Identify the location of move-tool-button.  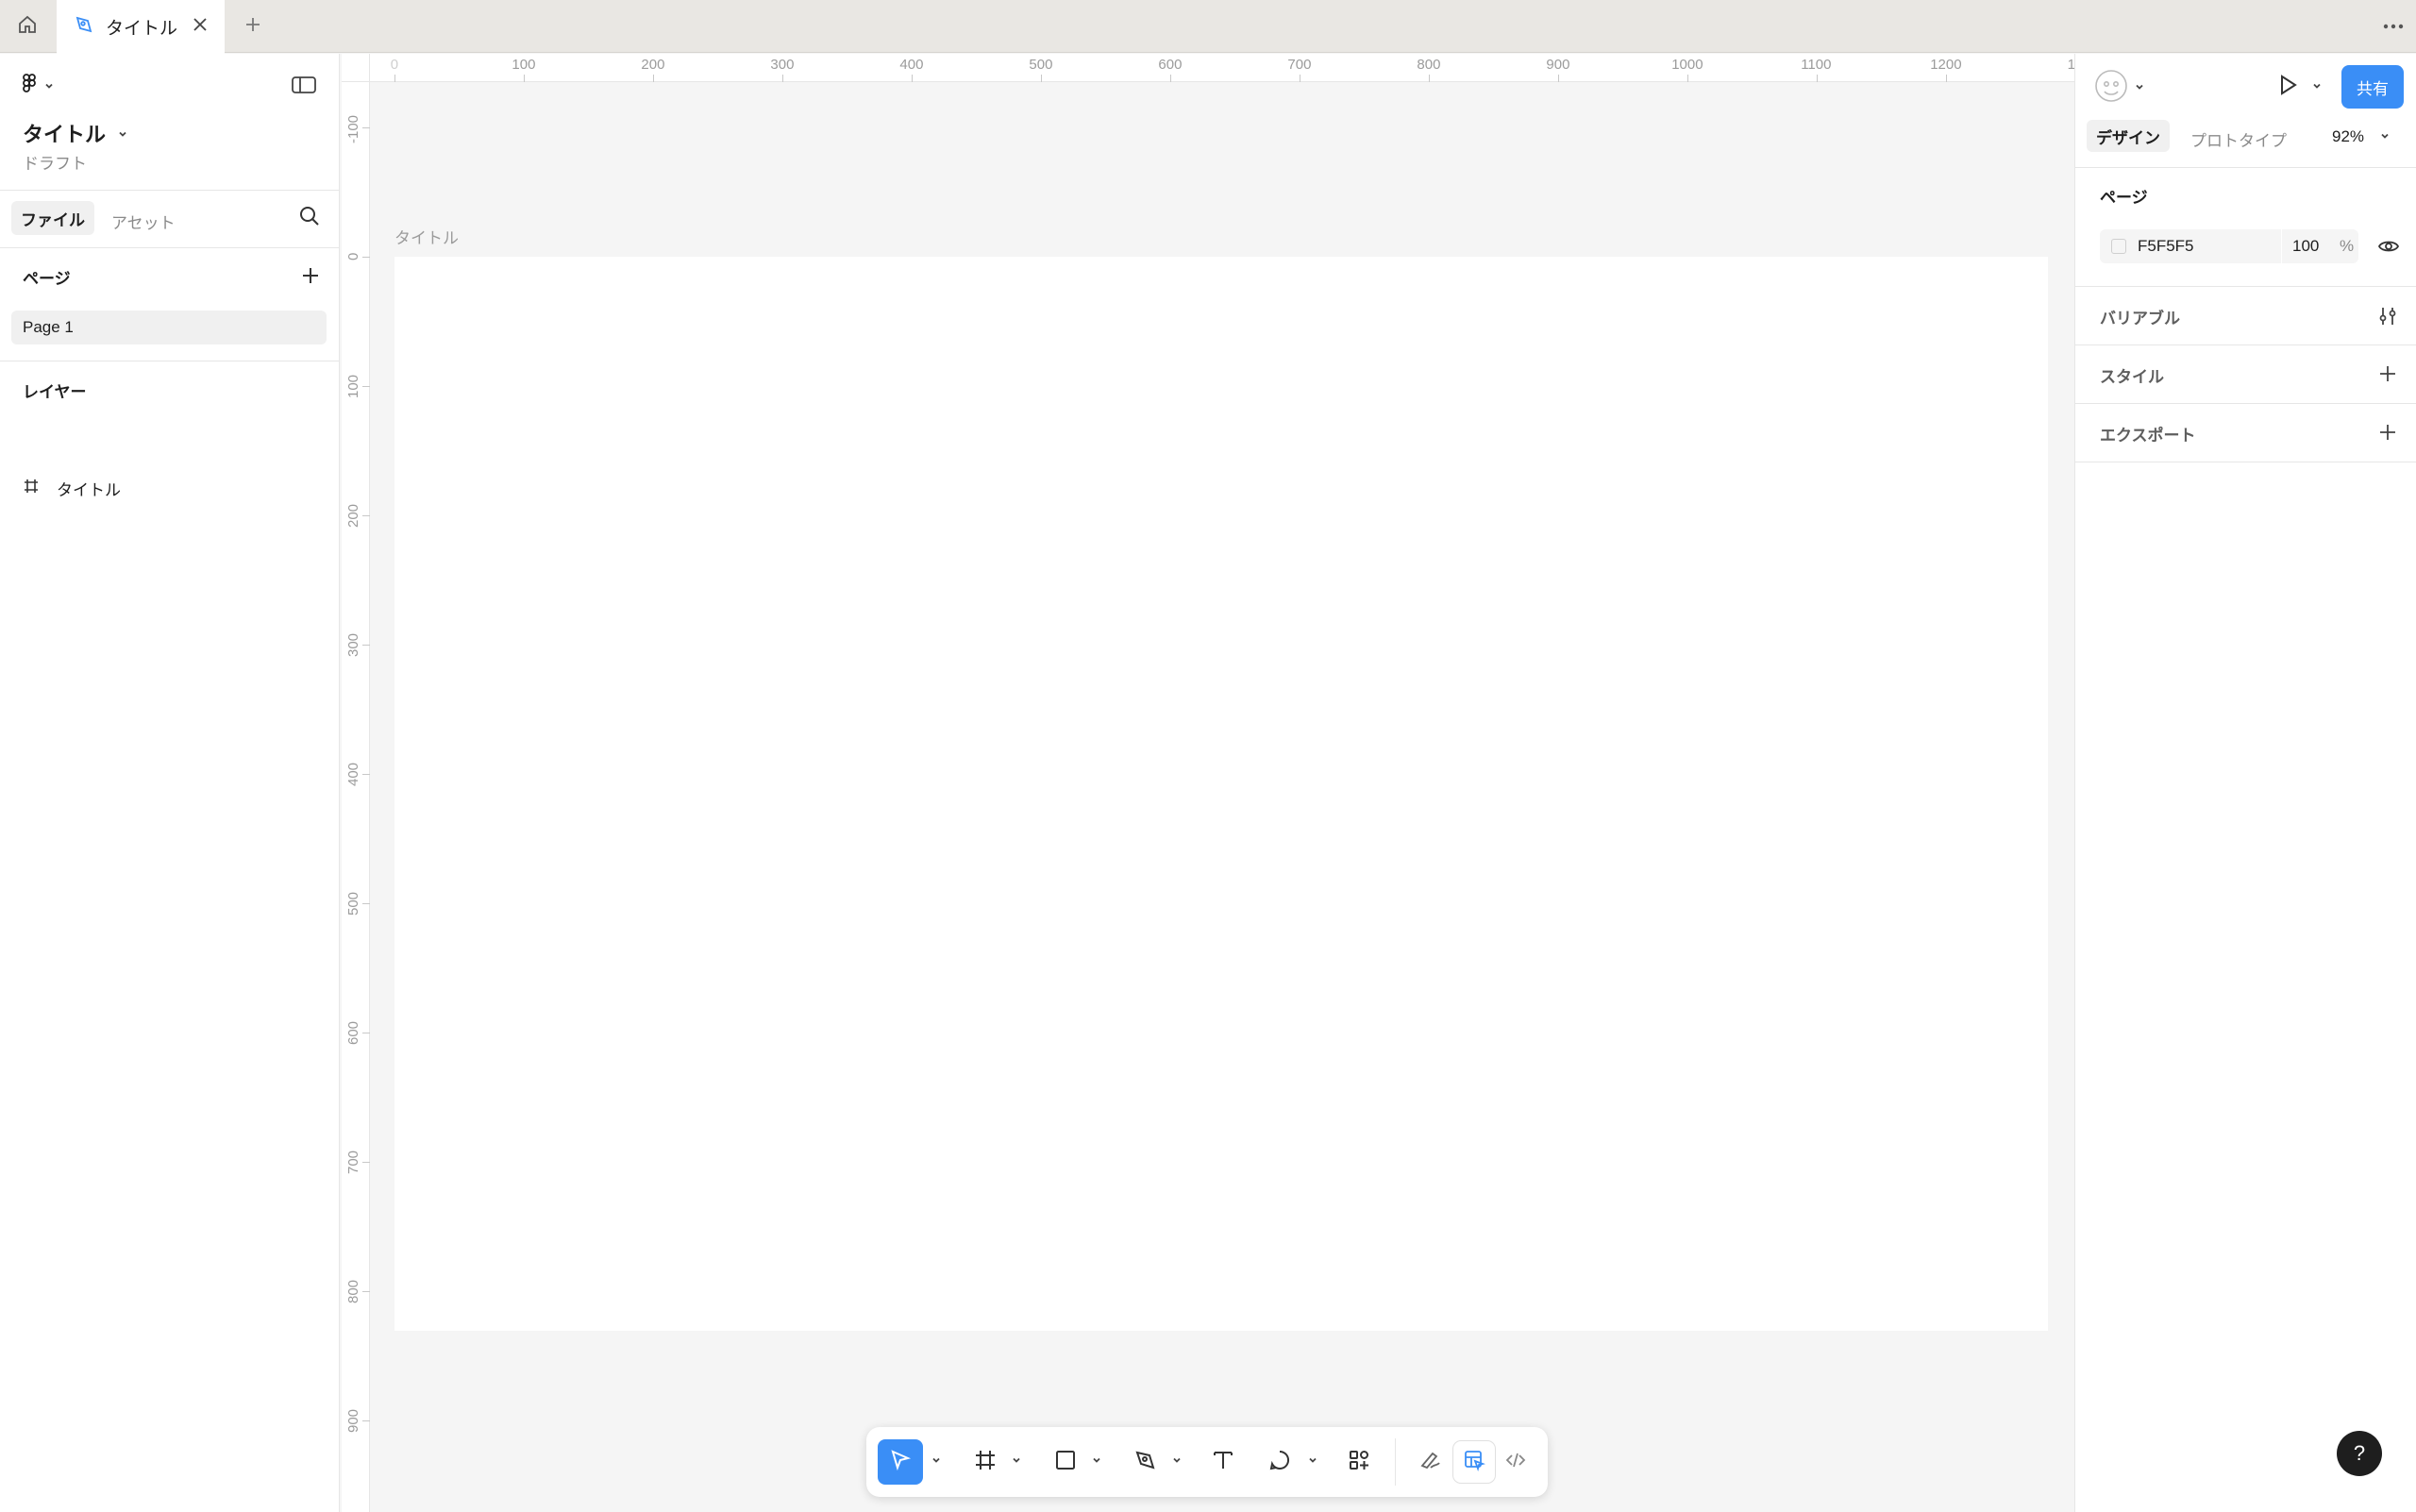
(900, 1462).